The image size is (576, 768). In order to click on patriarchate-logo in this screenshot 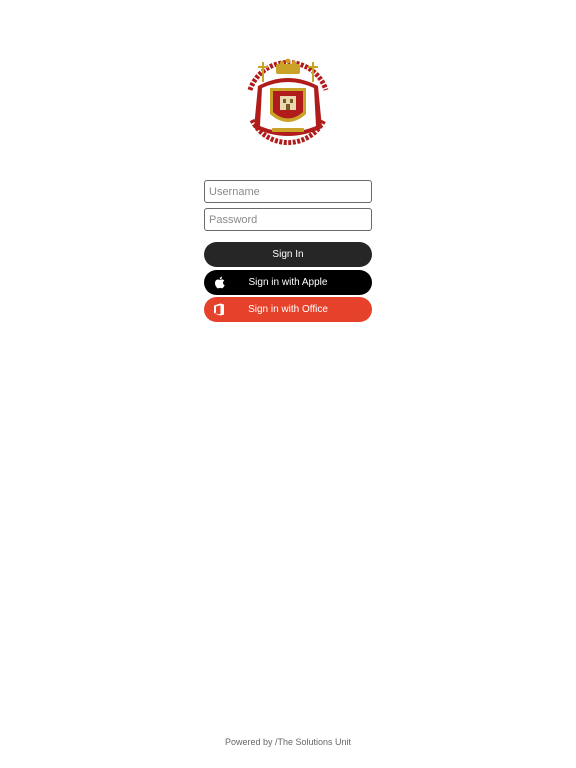, I will do `click(288, 102)`.